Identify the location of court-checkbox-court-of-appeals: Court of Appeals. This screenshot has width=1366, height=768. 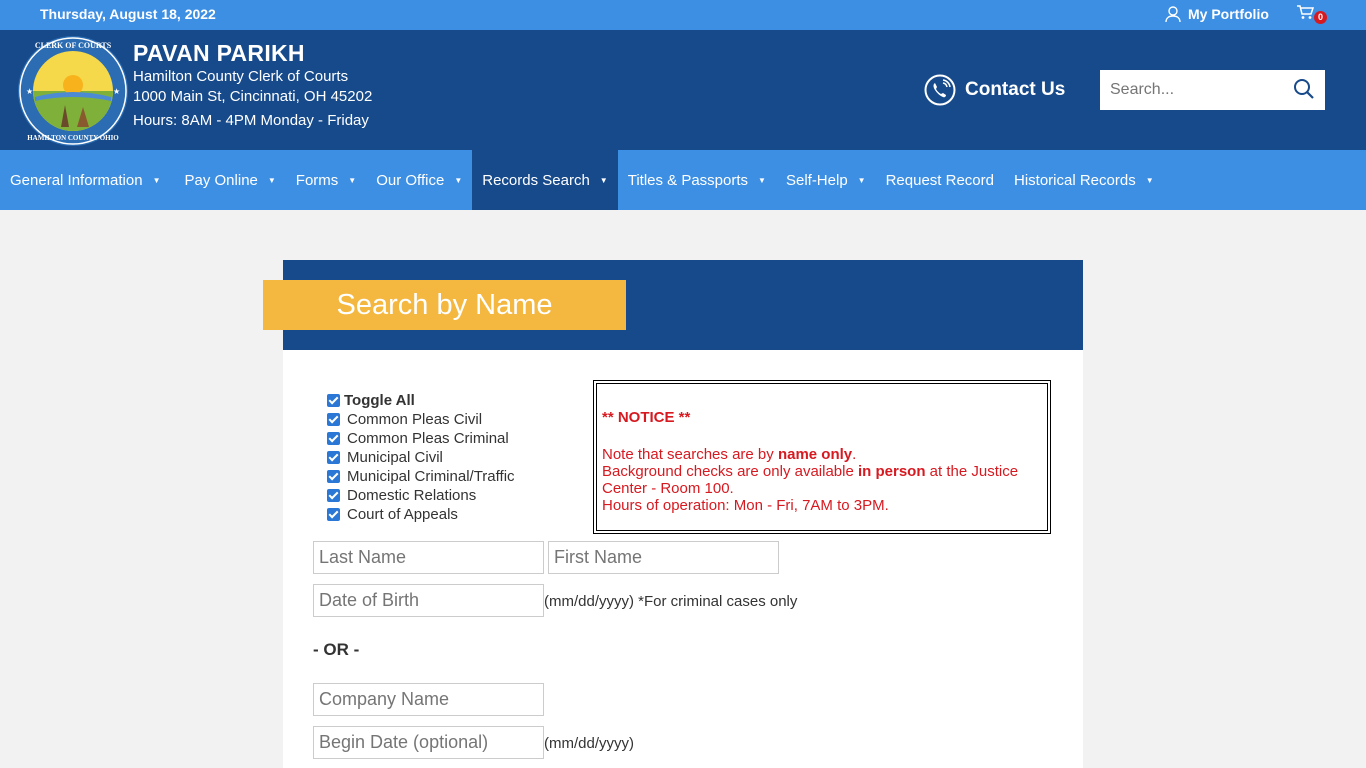
(421, 514).